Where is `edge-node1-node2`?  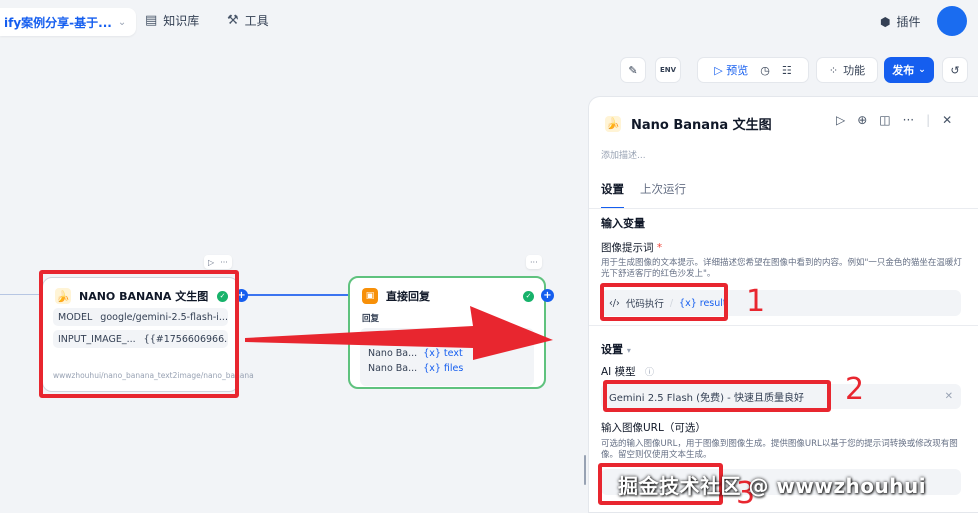 edge-node1-node2 is located at coordinates (297, 295).